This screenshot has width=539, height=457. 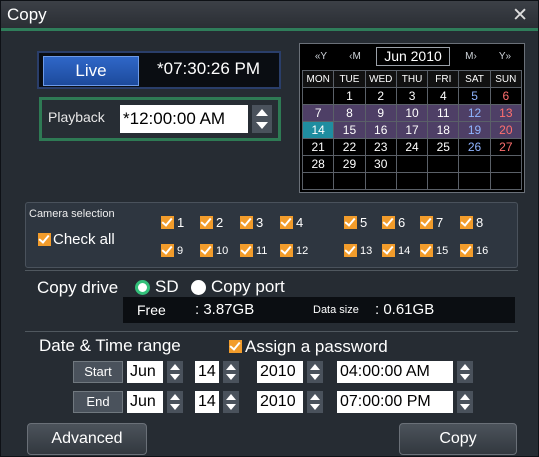 I want to click on playback-time-stepper, so click(x=262, y=119).